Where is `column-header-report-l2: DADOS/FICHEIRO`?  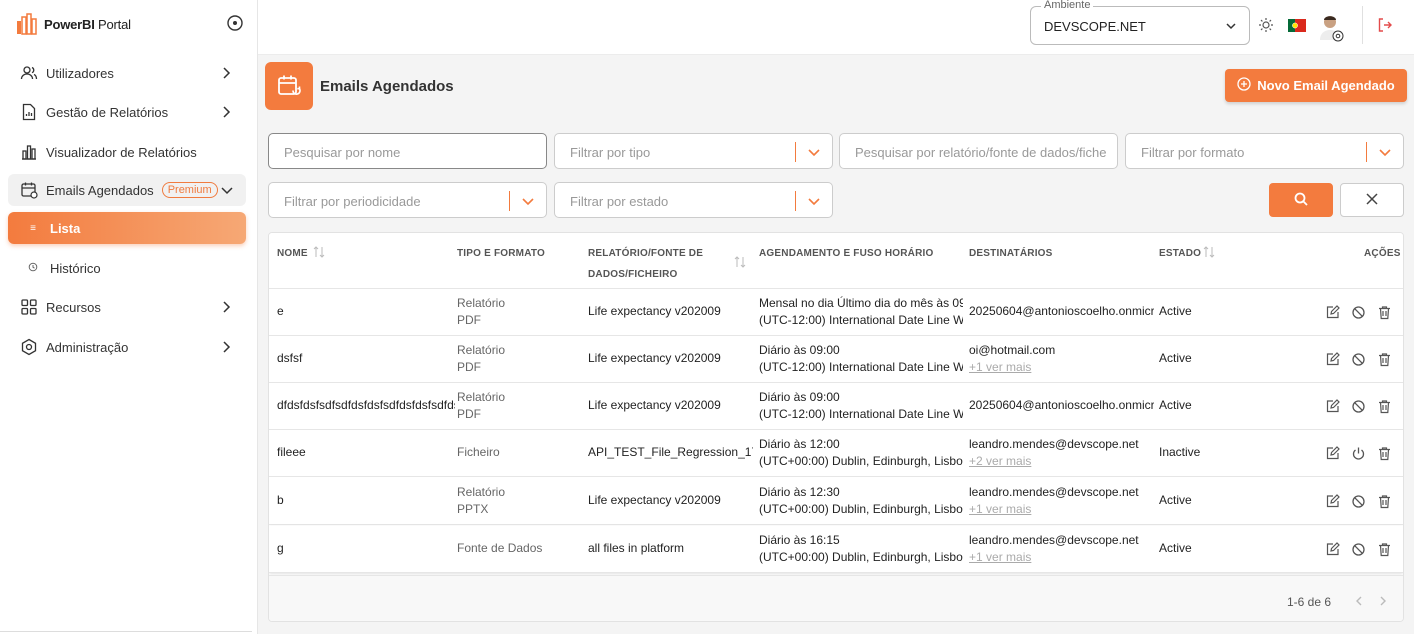 column-header-report-l2: DADOS/FICHEIRO is located at coordinates (633, 274).